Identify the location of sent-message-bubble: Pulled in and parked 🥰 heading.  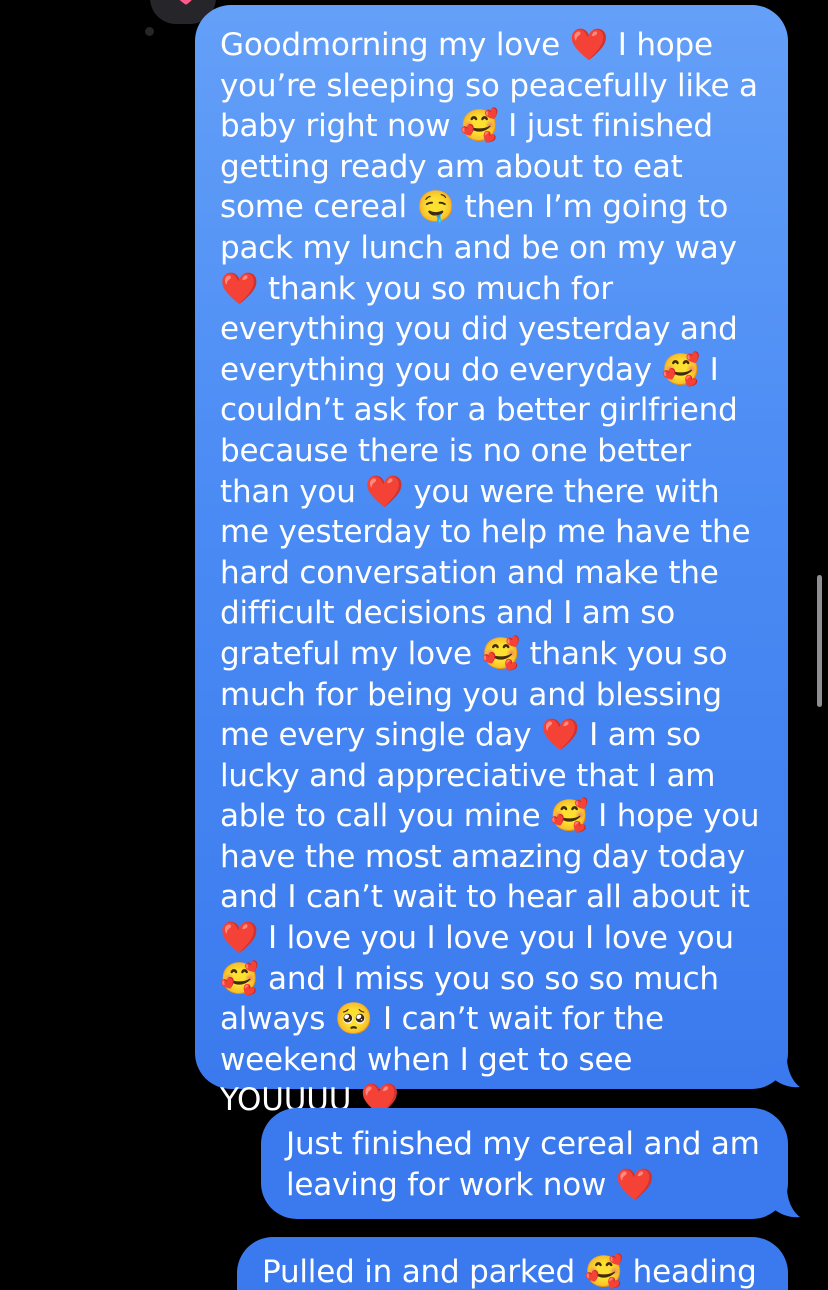
(512, 1263).